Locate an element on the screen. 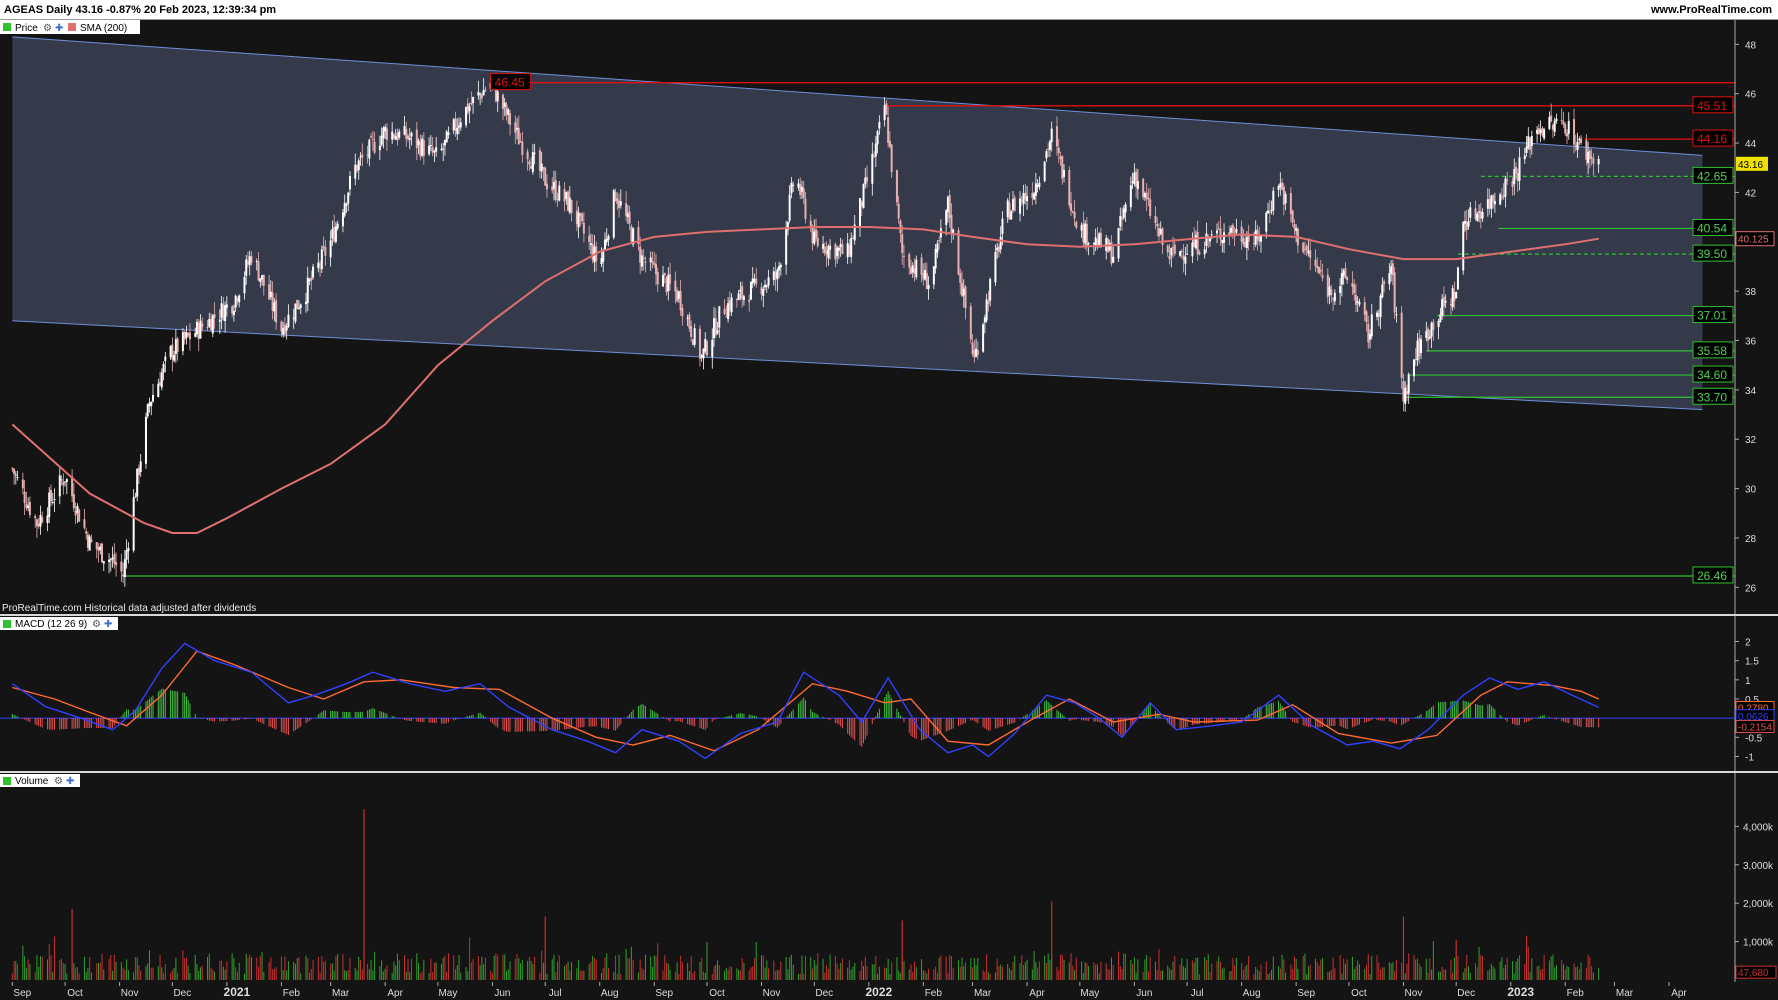 Image resolution: width=1778 pixels, height=1000 pixels. time-tick-label: Feb is located at coordinates (1576, 993).